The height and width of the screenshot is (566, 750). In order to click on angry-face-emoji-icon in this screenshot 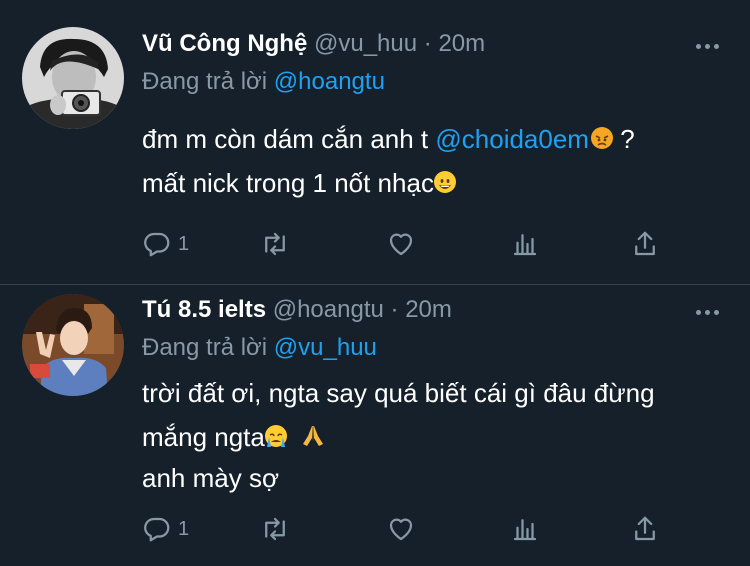, I will do `click(601, 138)`.